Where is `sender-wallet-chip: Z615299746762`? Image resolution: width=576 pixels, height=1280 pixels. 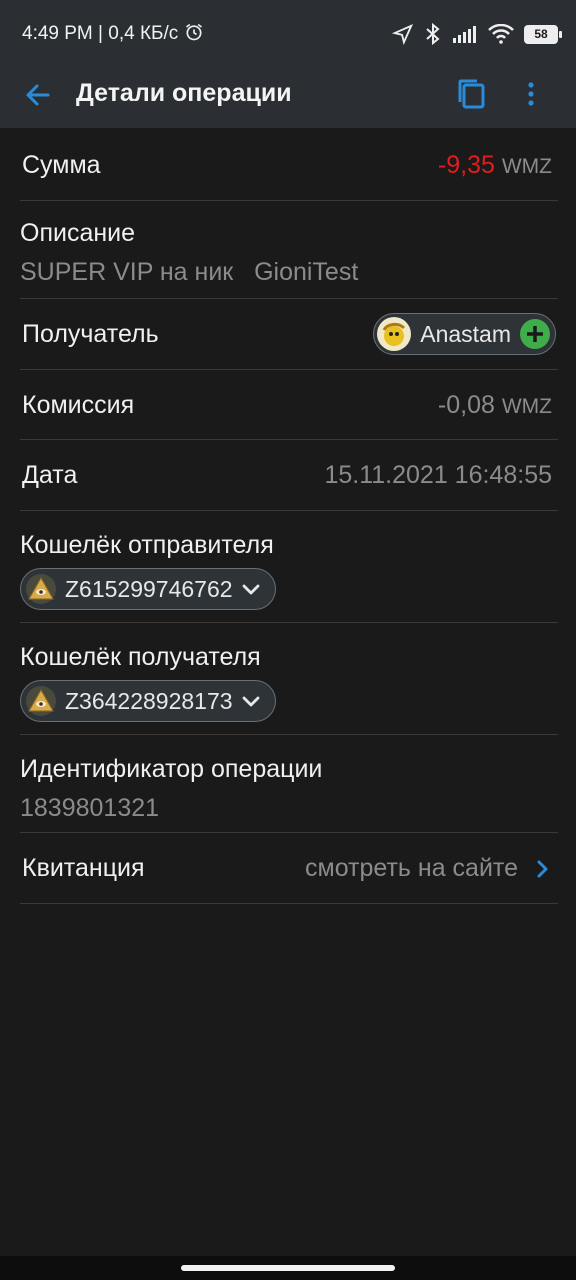
sender-wallet-chip: Z615299746762 is located at coordinates (148, 589).